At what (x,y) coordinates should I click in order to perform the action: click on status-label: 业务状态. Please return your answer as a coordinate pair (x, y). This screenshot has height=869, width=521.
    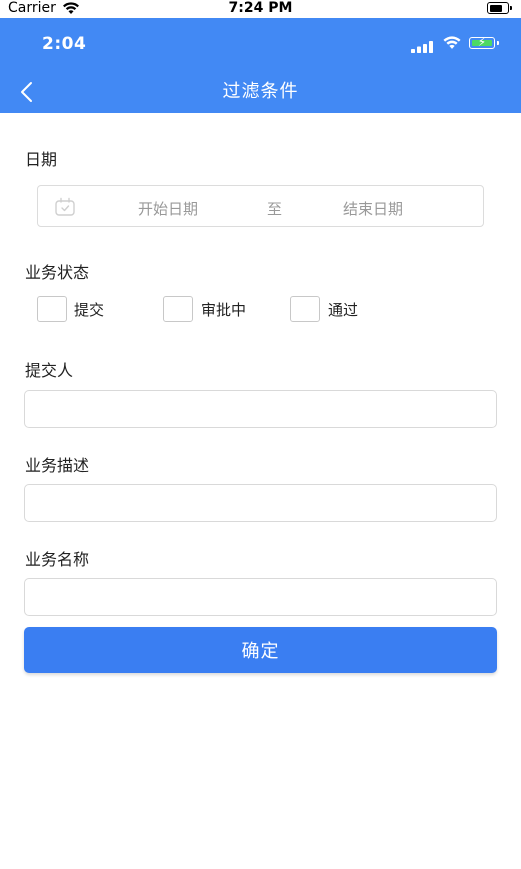
    Looking at the image, I should click on (57, 272).